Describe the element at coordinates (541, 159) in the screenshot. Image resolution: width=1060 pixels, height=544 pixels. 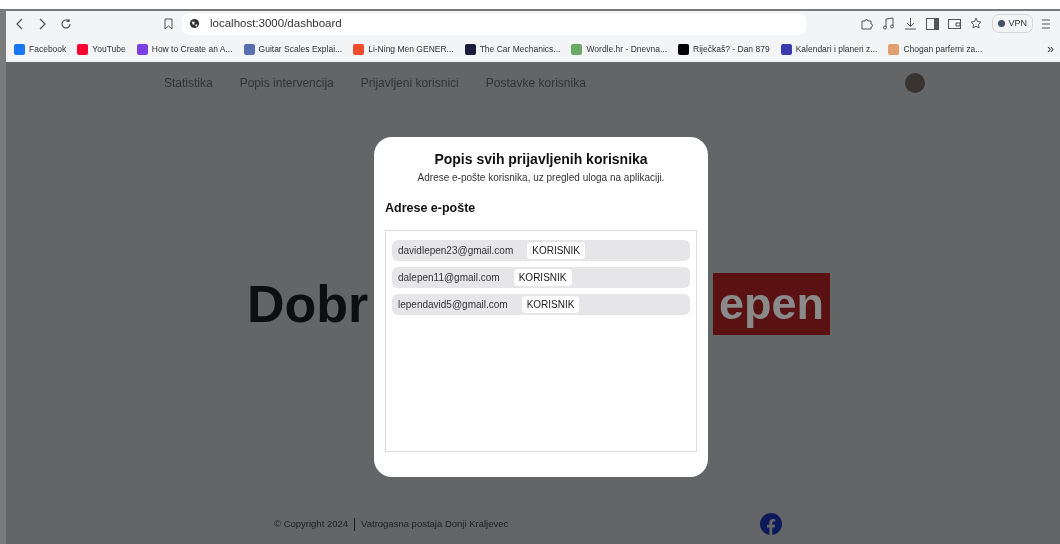
I see `modal-title: Popis svih prijavljenih korisnika` at that location.